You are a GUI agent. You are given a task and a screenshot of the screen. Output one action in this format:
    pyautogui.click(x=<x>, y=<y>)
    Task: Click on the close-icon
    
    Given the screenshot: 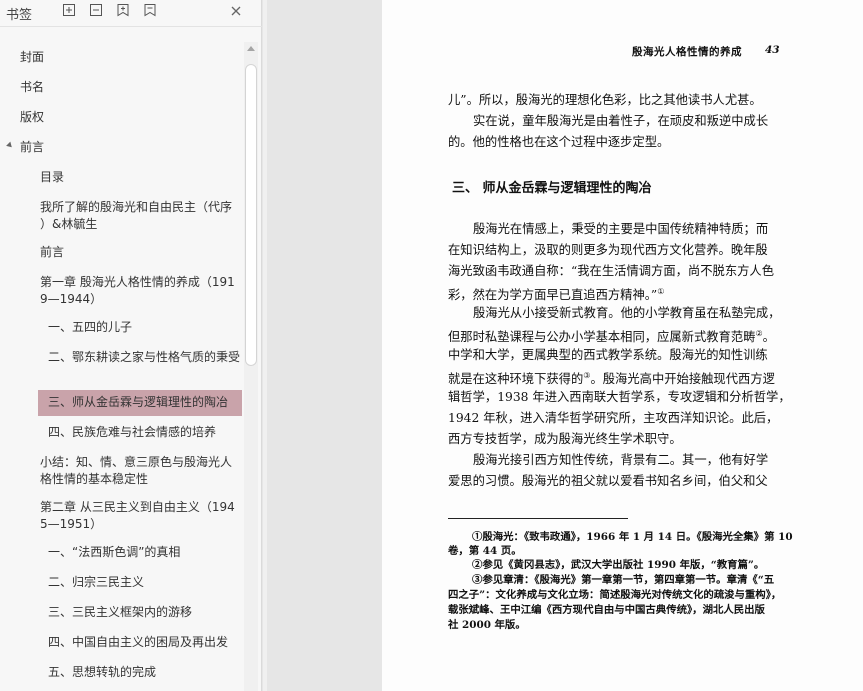 What is the action you would take?
    pyautogui.click(x=237, y=11)
    